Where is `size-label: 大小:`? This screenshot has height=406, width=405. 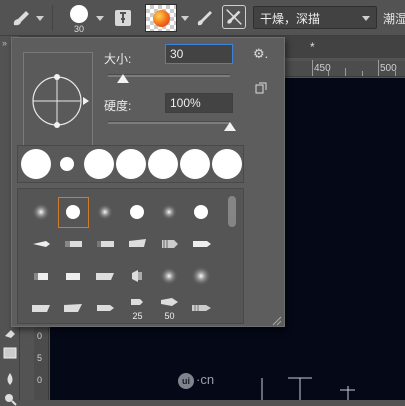
size-label: 大小: is located at coordinates (118, 59).